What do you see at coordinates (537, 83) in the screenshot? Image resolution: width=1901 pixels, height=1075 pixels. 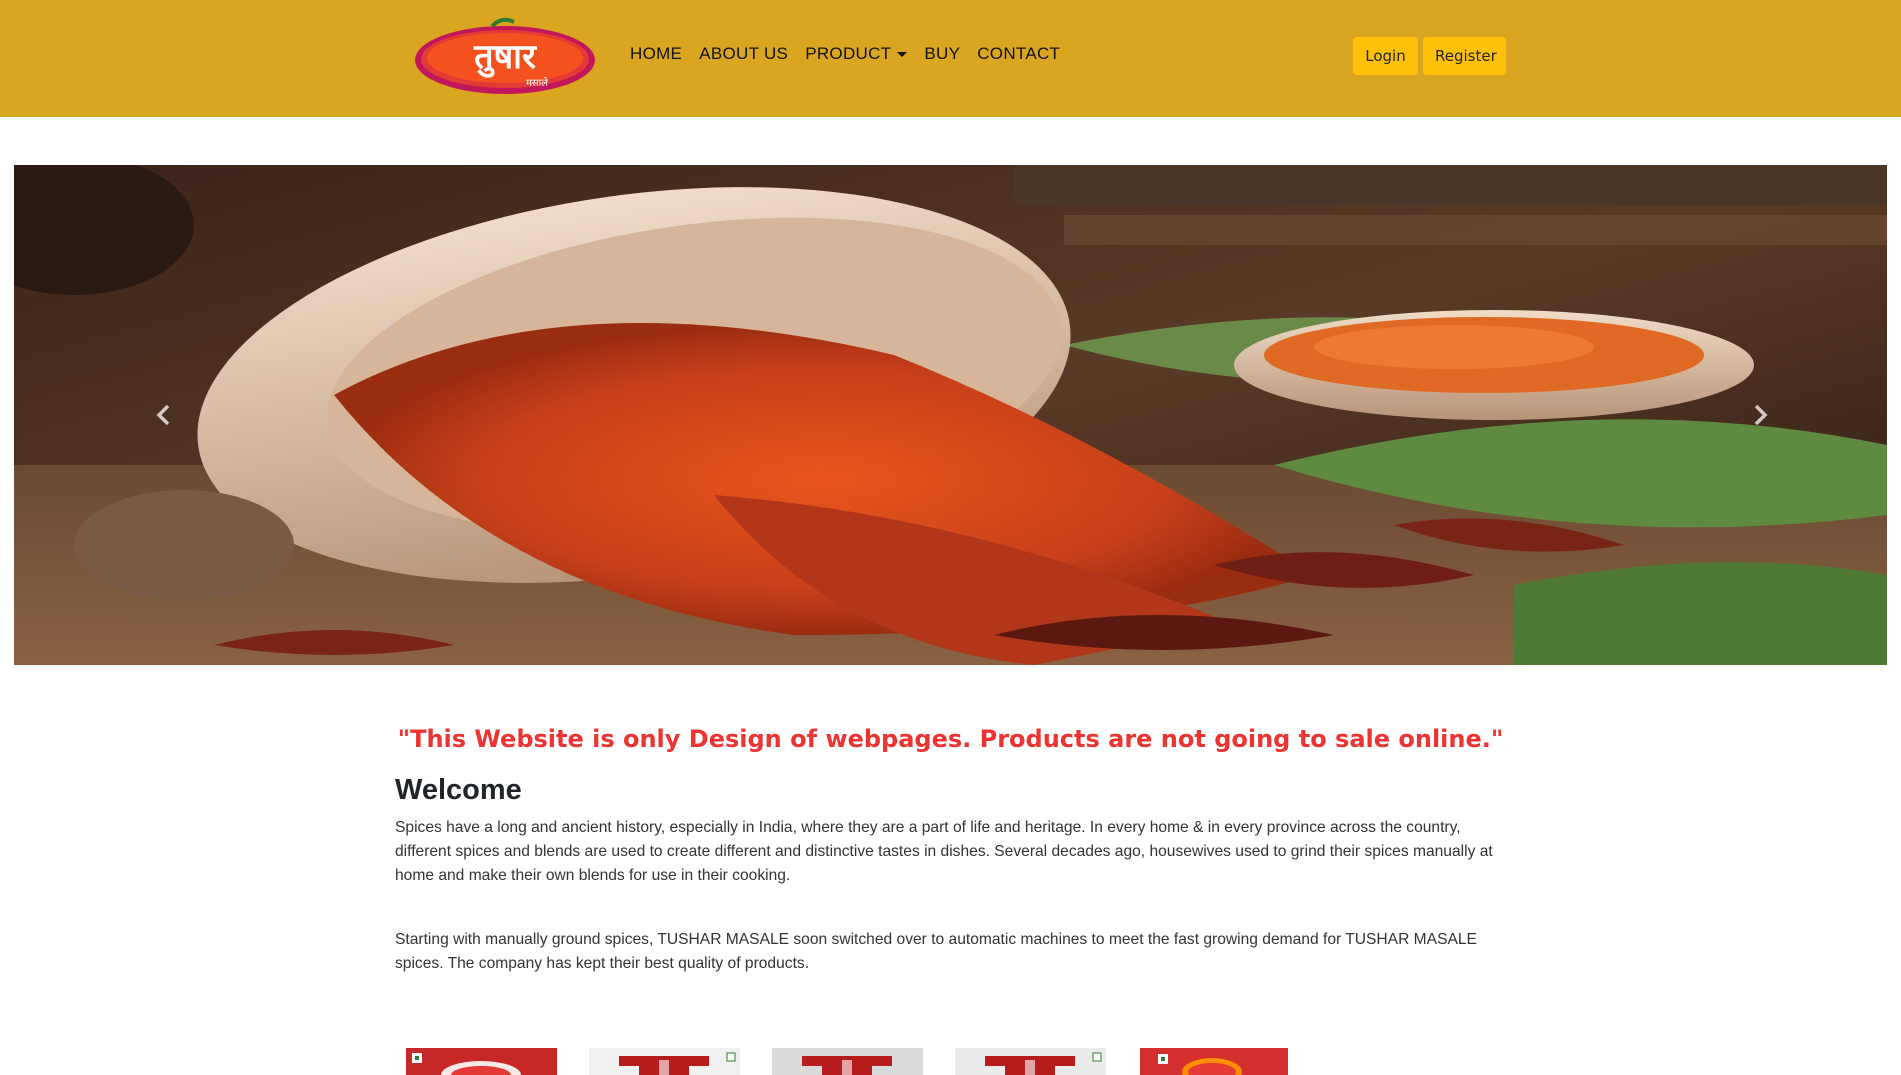 I see `logo-subtext: मसाले` at bounding box center [537, 83].